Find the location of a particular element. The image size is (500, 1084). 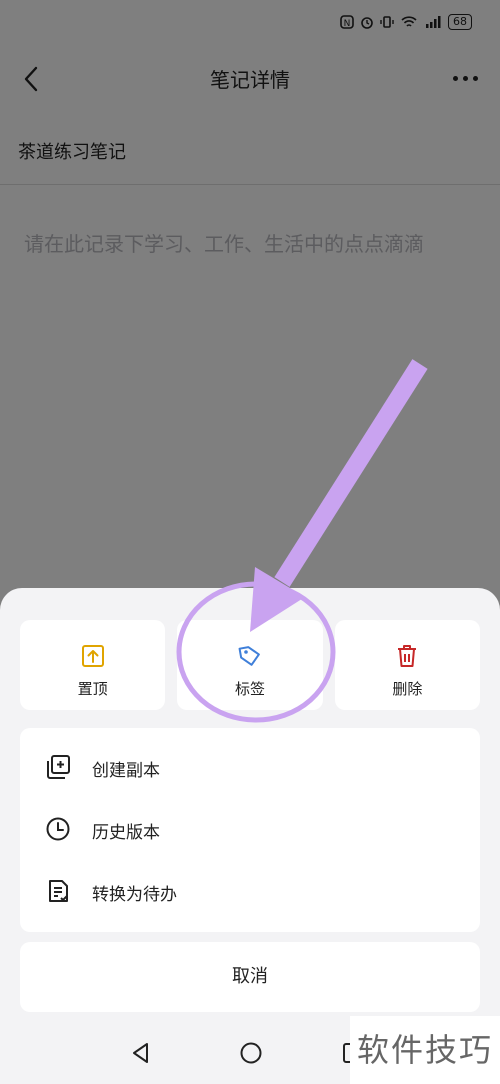

cancel-button: 取消 is located at coordinates (250, 977).